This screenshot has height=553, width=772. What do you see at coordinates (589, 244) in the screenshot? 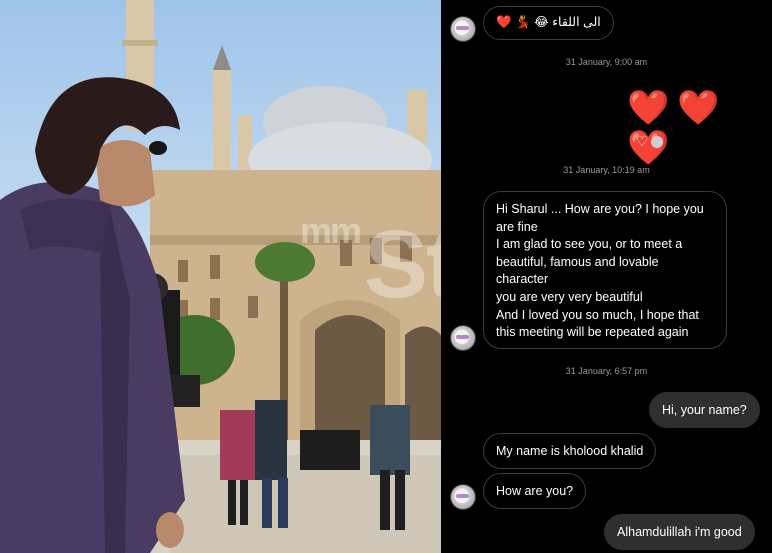
I see `message-line: I am glad to see you, or to meet a` at bounding box center [589, 244].